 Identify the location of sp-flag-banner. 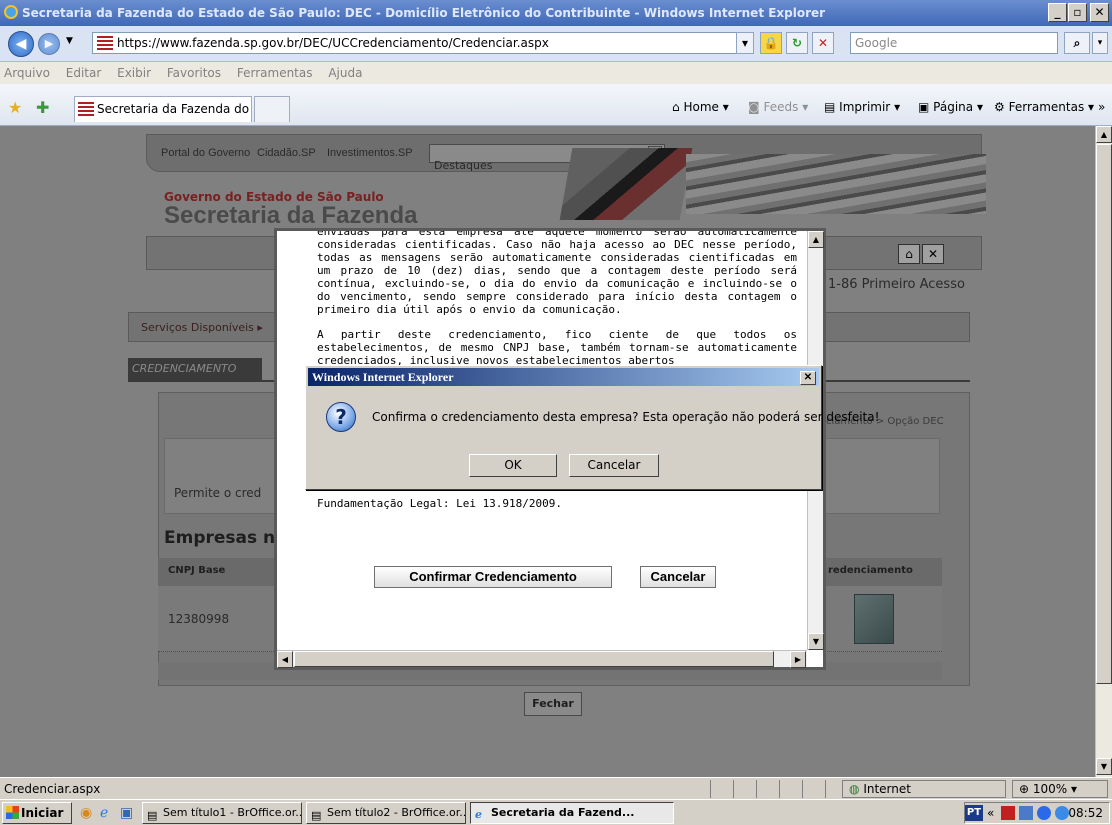
(626, 184).